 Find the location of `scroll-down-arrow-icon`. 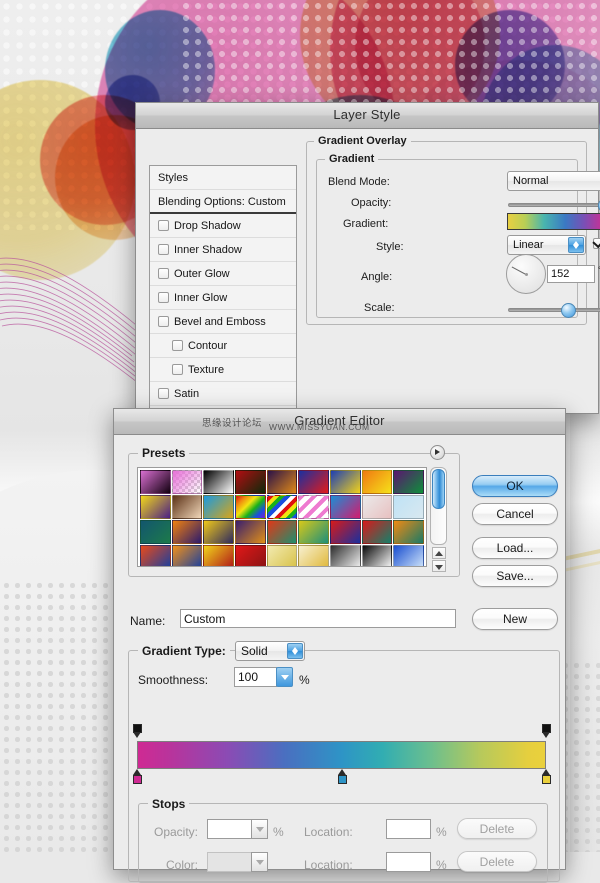

scroll-down-arrow-icon is located at coordinates (439, 566).